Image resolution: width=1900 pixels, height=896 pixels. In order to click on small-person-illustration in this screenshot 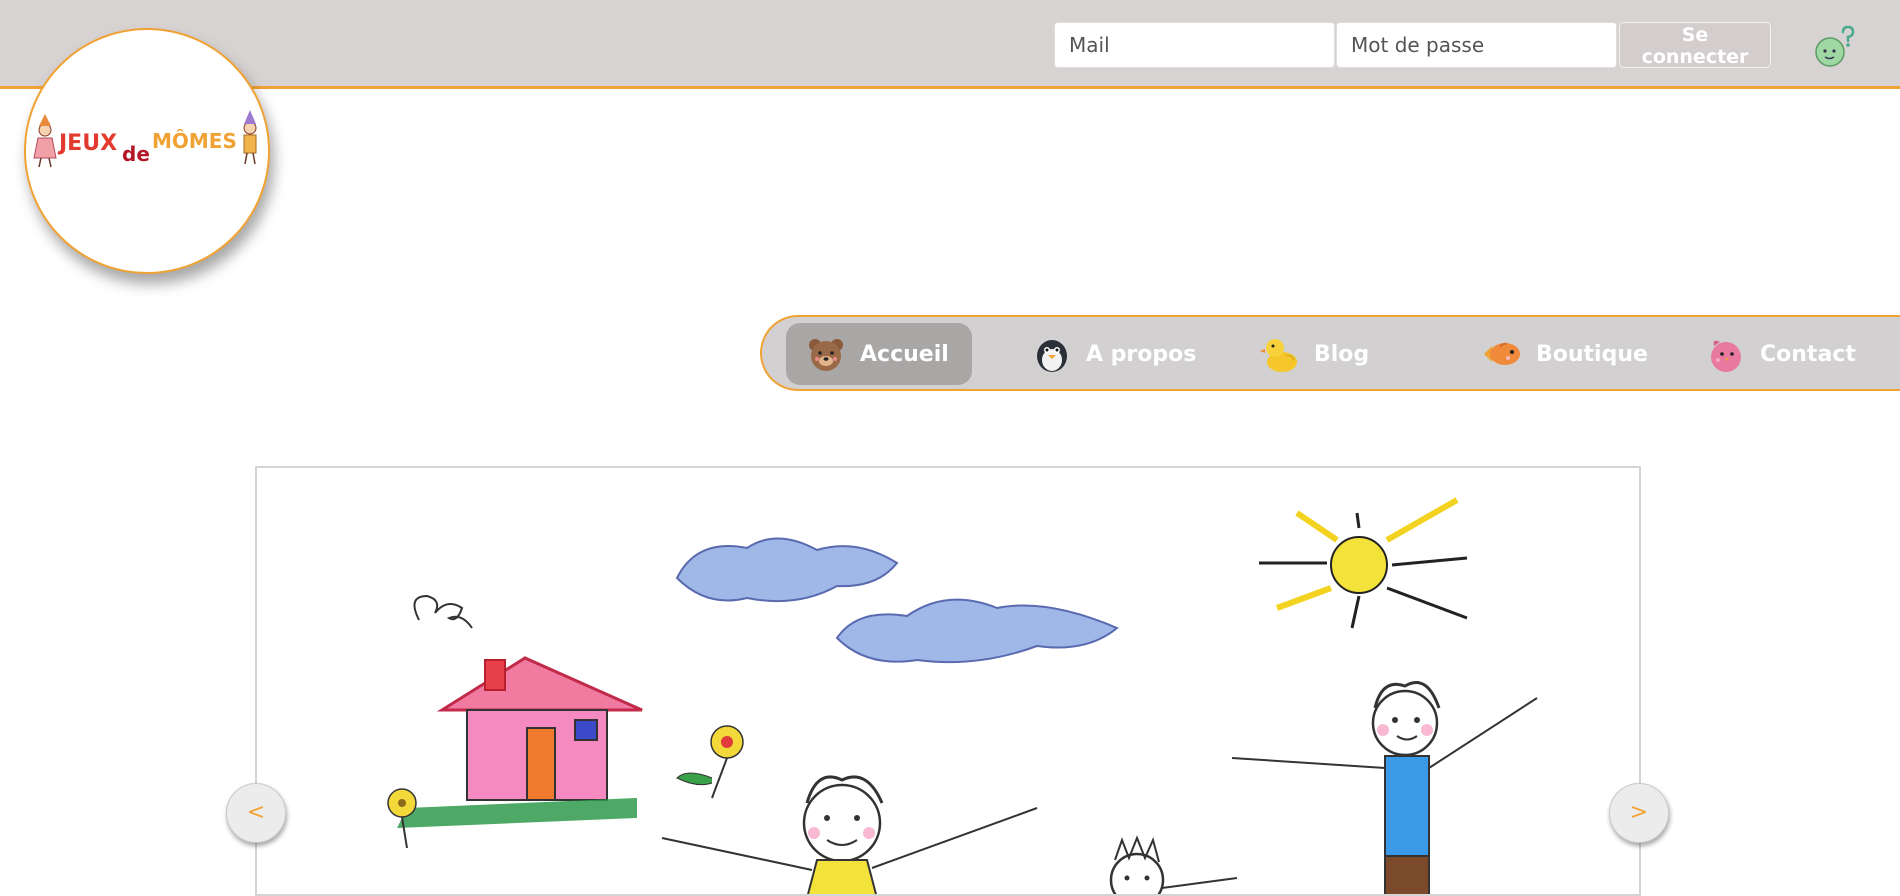, I will do `click(1173, 864)`.